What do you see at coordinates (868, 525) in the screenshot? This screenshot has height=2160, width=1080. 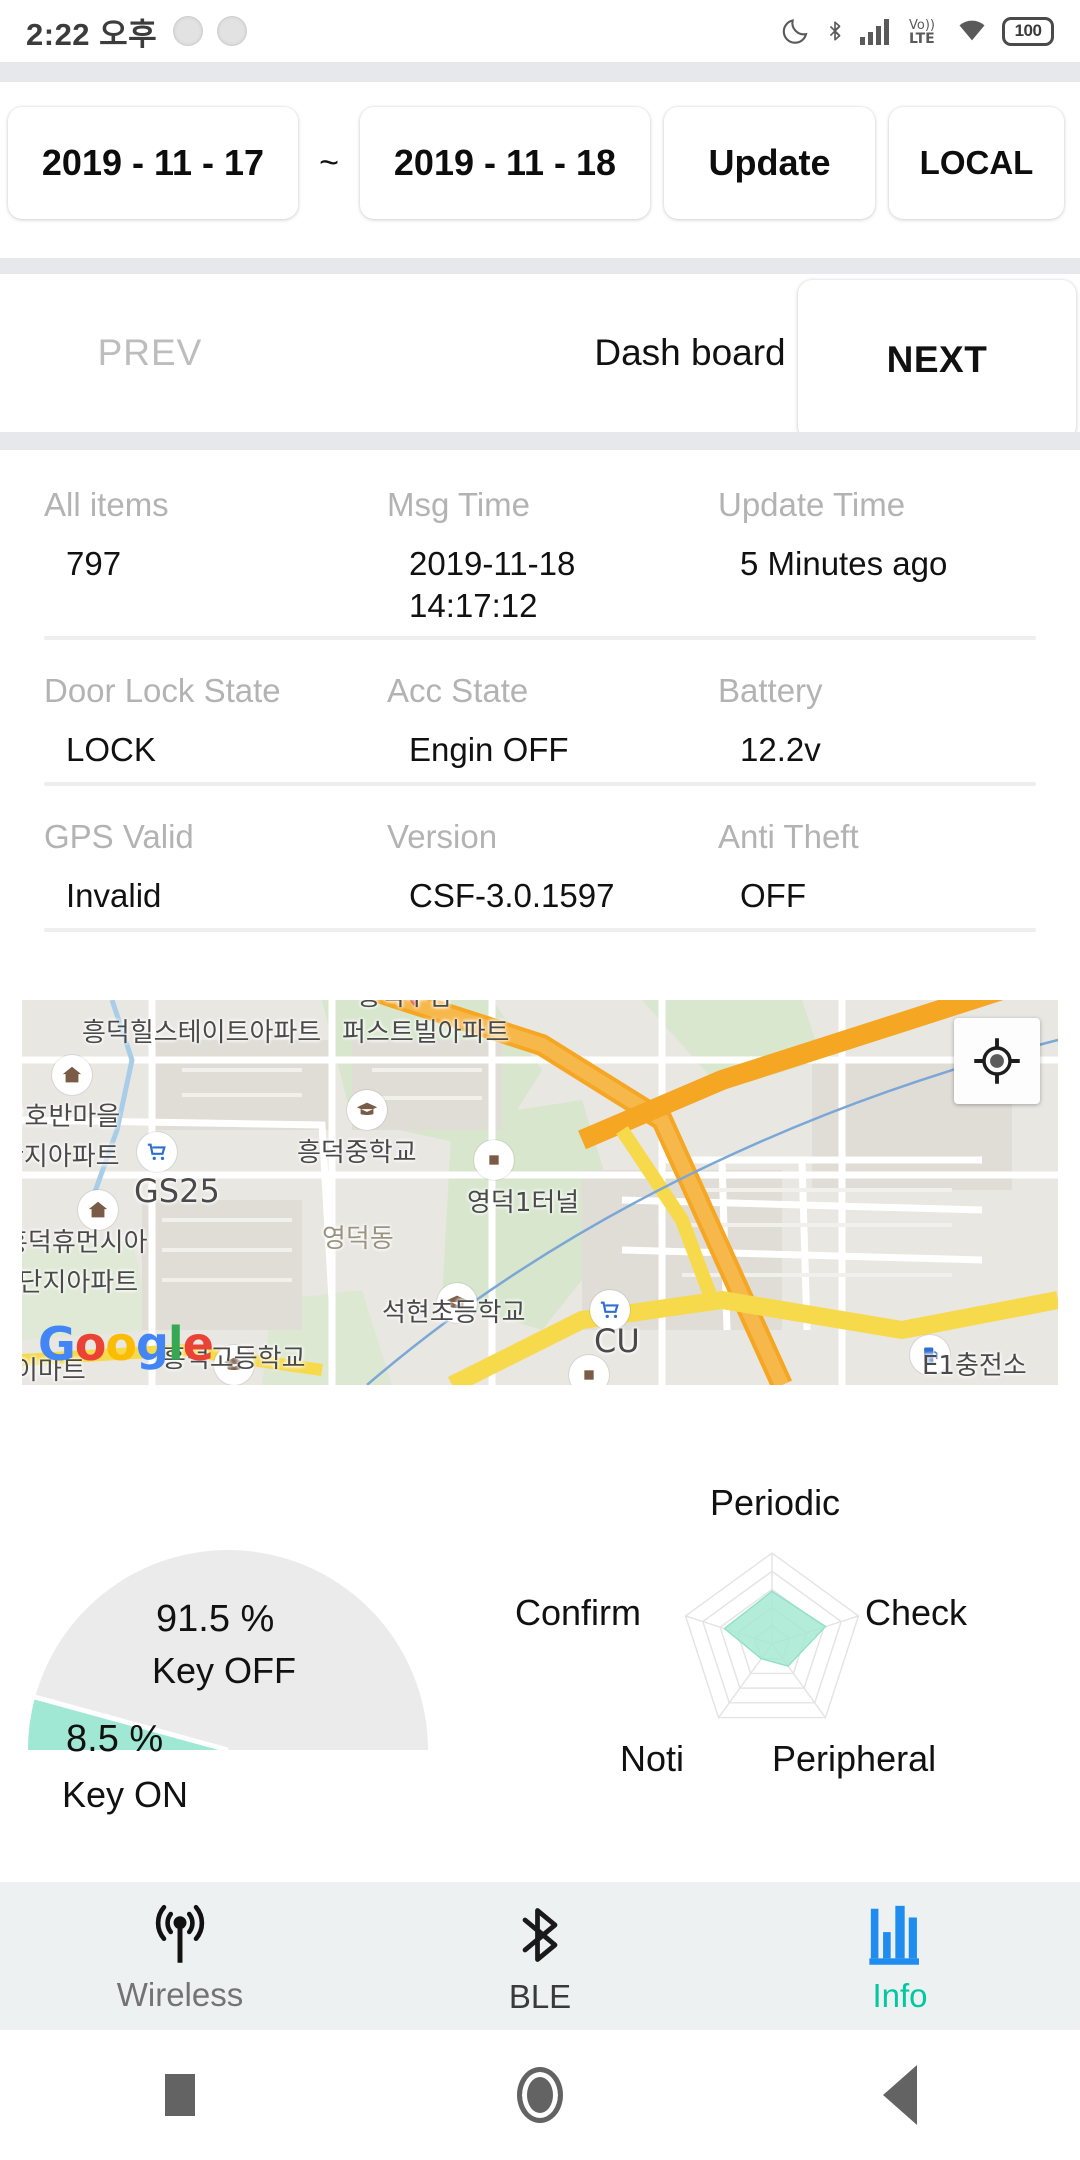 I see `info-cell-update-time: Update Time 5 Minutes ago` at bounding box center [868, 525].